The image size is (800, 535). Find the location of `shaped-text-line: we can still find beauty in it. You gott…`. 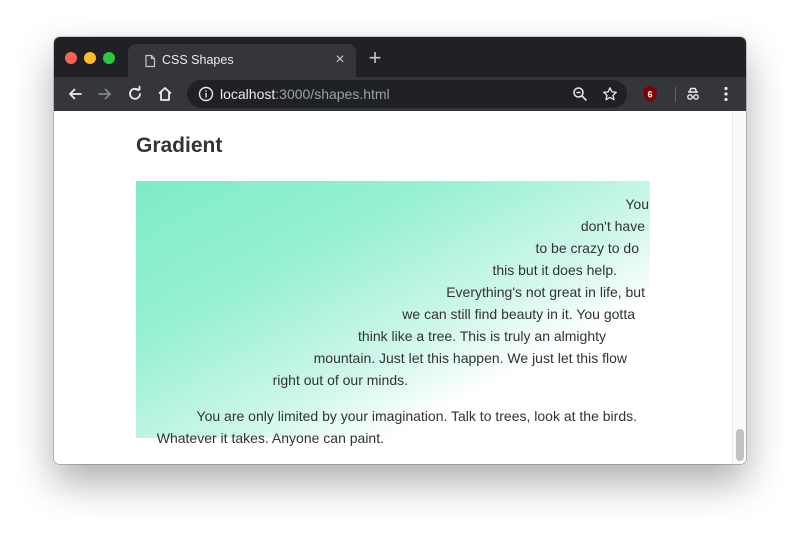

shaped-text-line: we can still find beauty in it. You gott… is located at coordinates (518, 314).